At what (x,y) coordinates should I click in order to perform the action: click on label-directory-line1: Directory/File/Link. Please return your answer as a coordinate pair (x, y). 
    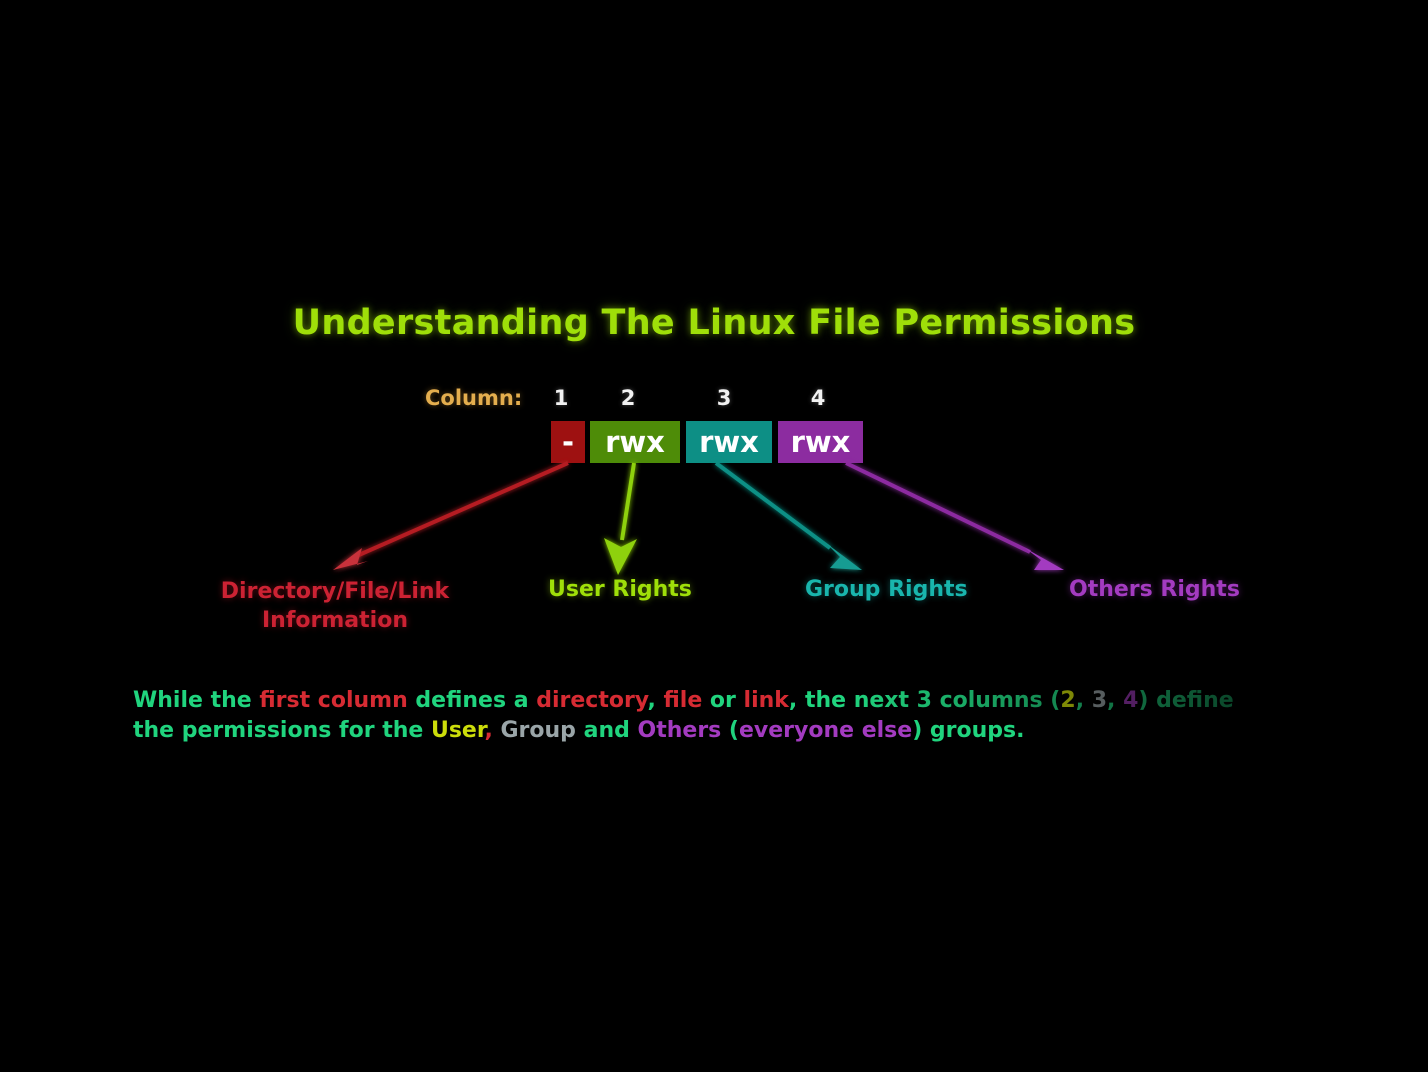
    Looking at the image, I should click on (335, 591).